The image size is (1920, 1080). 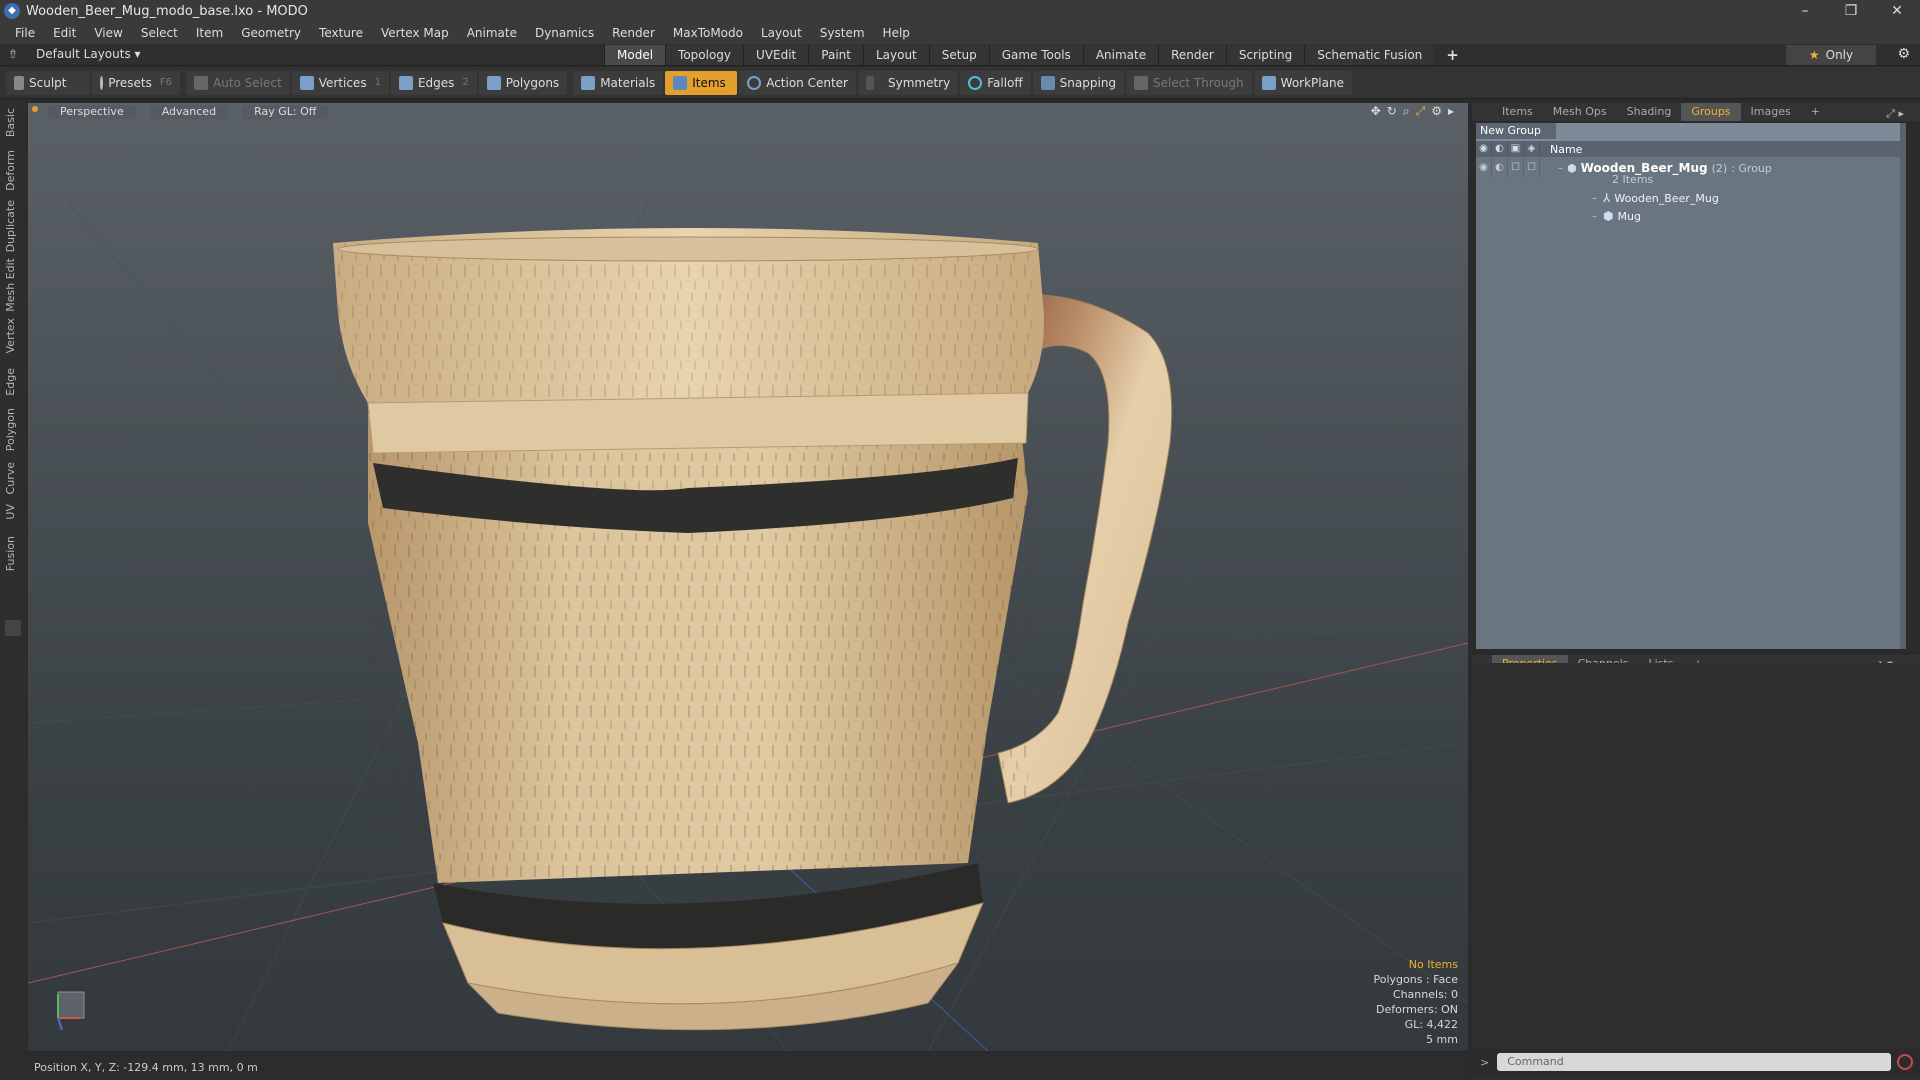 What do you see at coordinates (415, 33) in the screenshot?
I see `menu-vertex-map: Vertex Map` at bounding box center [415, 33].